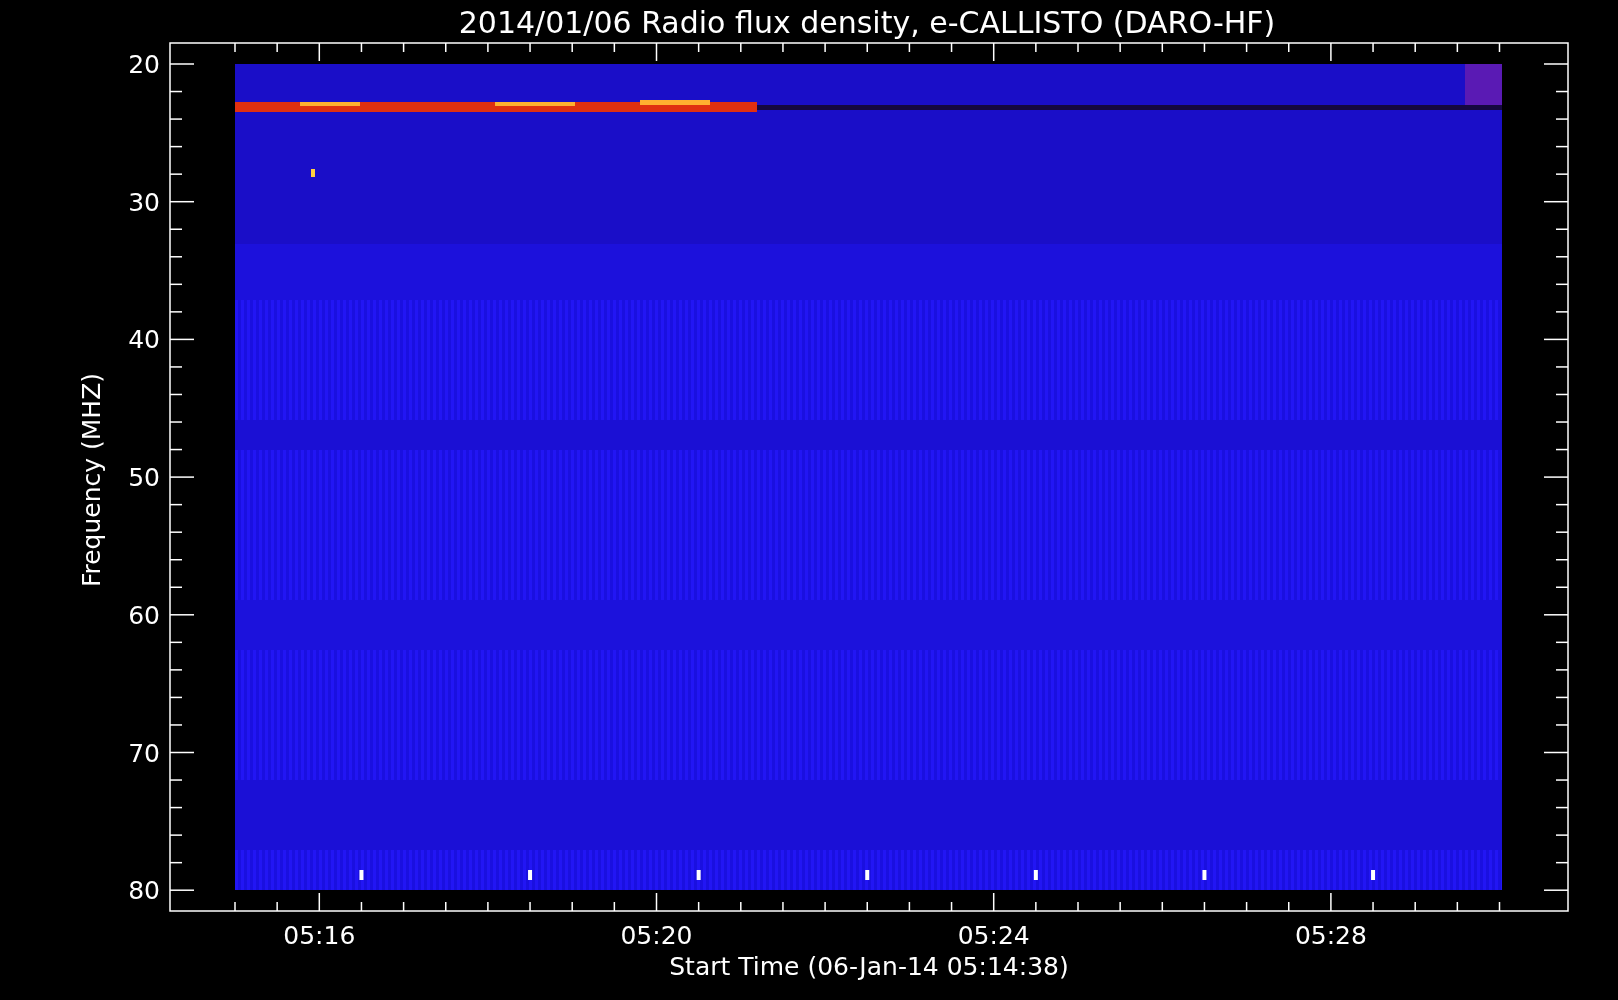  Describe the element at coordinates (144, 615) in the screenshot. I see `y-tick-label: 60` at that location.